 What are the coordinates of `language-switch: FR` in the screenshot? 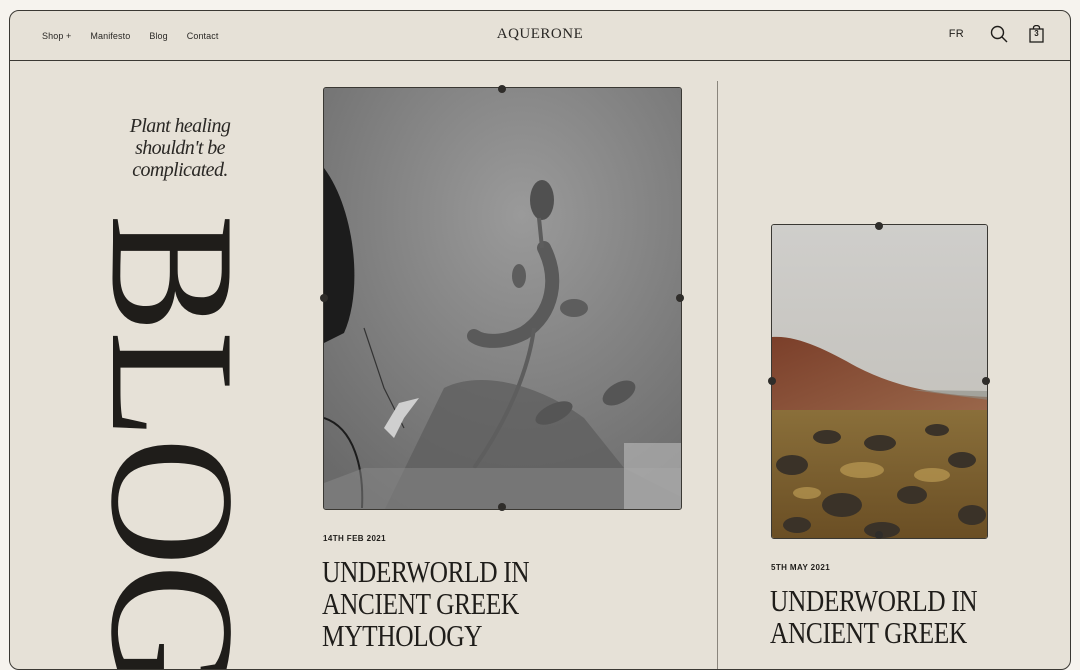 It's located at (956, 34).